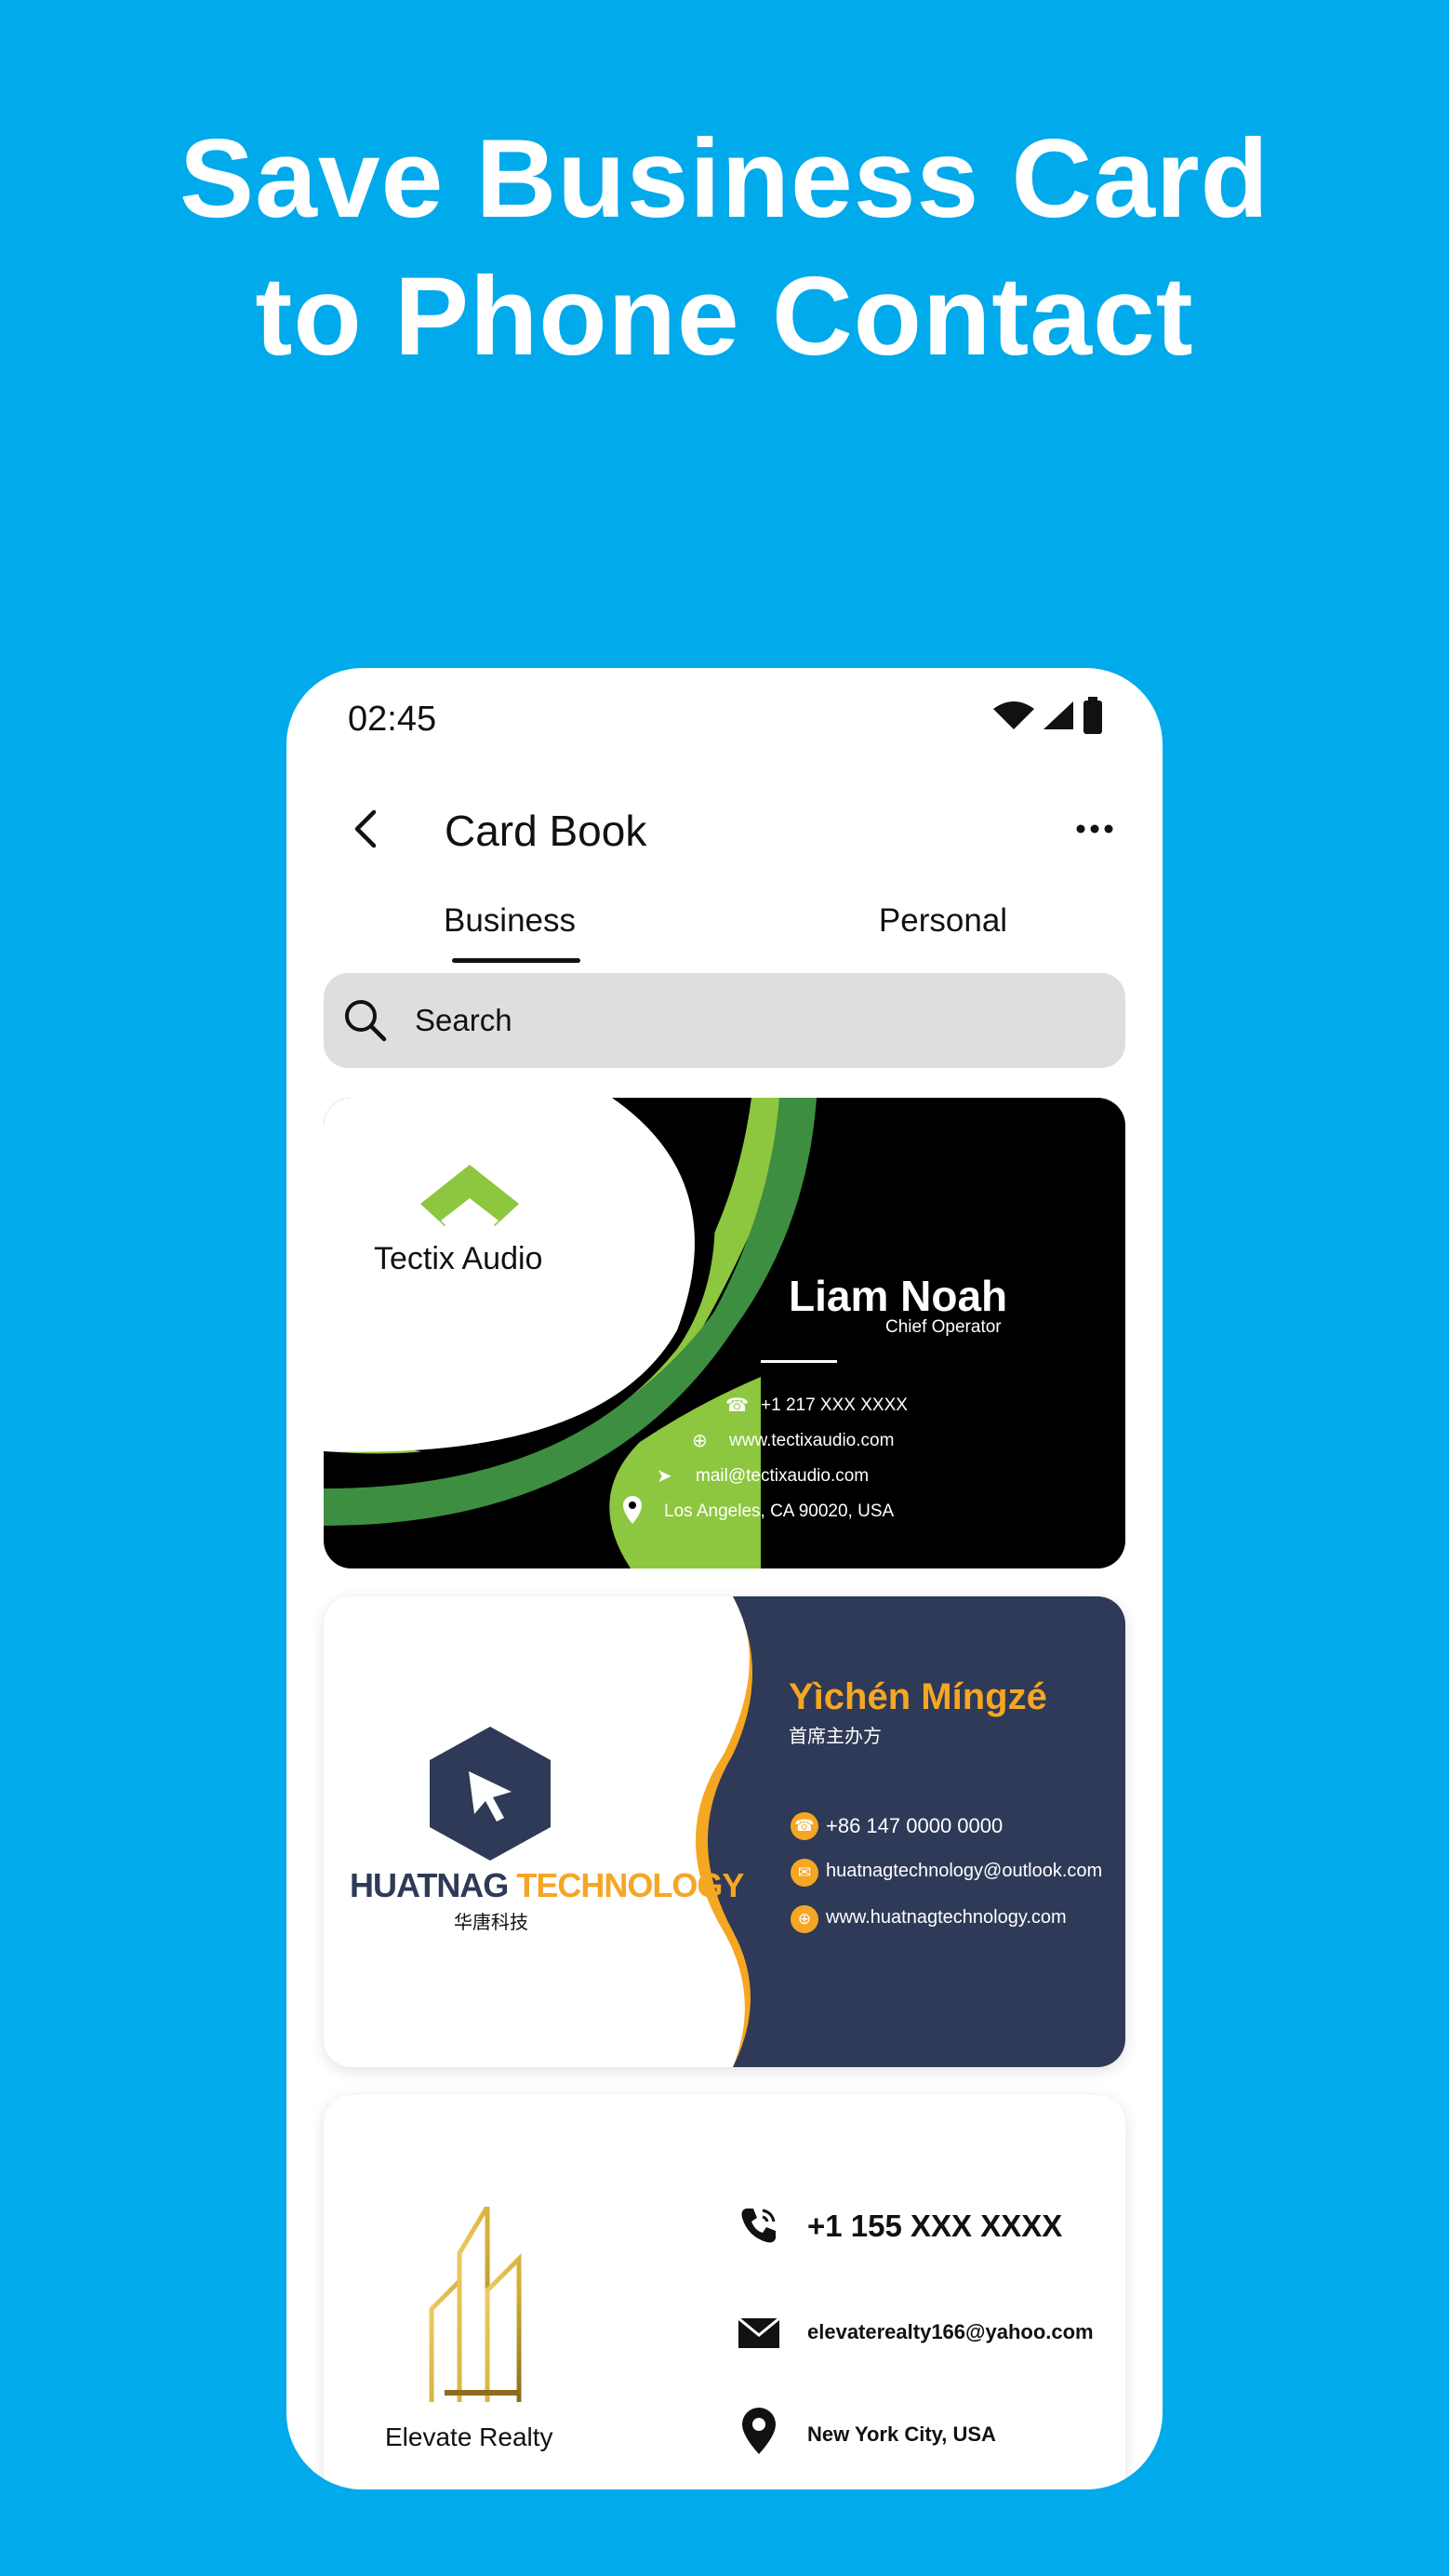 This screenshot has width=1449, height=2576. What do you see at coordinates (664, 1476) in the screenshot?
I see `send-icon: ➤` at bounding box center [664, 1476].